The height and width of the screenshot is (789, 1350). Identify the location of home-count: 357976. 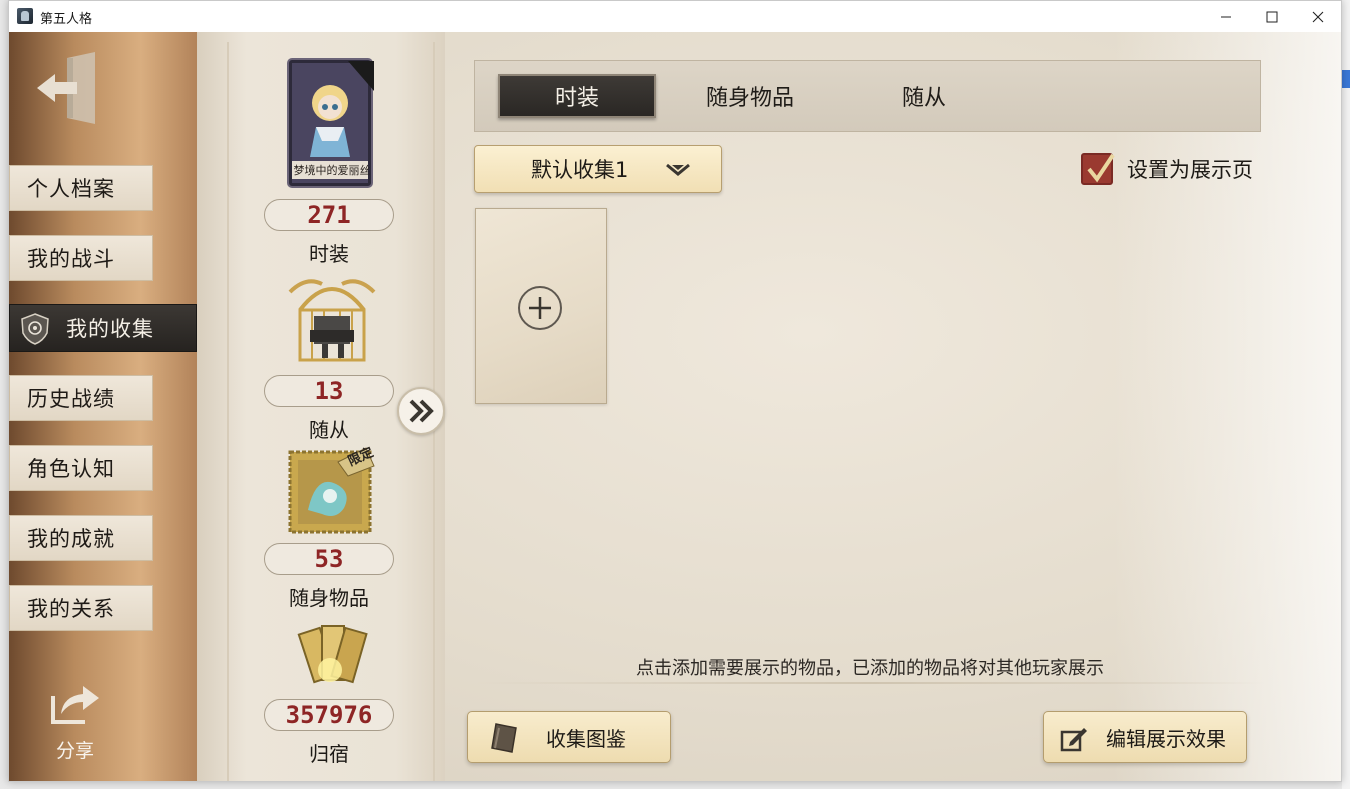
(329, 715).